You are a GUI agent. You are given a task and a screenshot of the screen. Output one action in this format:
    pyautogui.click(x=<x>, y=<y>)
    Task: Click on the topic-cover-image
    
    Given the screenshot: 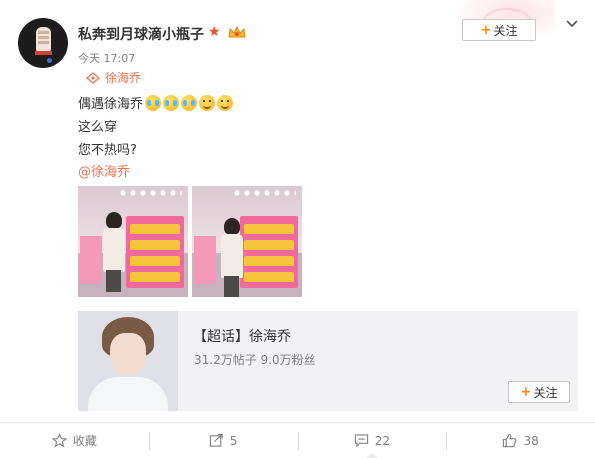 What is the action you would take?
    pyautogui.click(x=128, y=361)
    